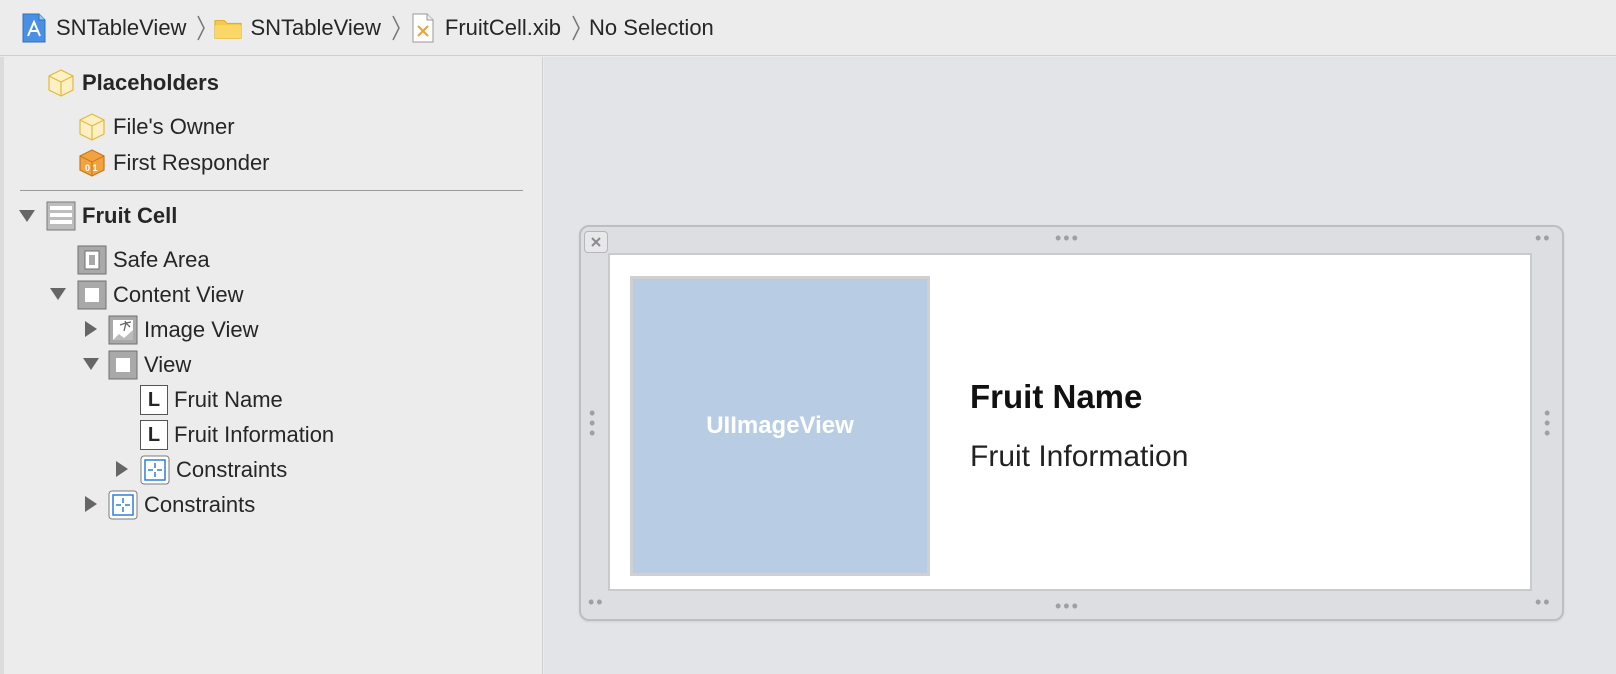 Image resolution: width=1616 pixels, height=674 pixels. Describe the element at coordinates (254, 434) in the screenshot. I see `outline-fruit-information-label: Fruit Information` at that location.